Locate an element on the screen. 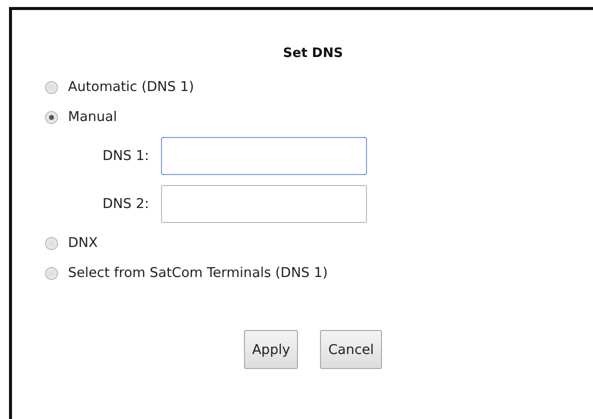  field-label: DNS 2: is located at coordinates (125, 204).